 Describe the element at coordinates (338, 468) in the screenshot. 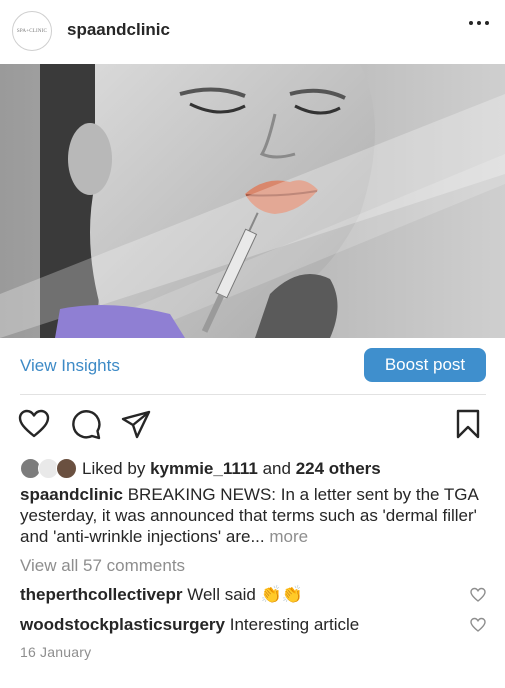

I see `likes-others: 224 others` at that location.